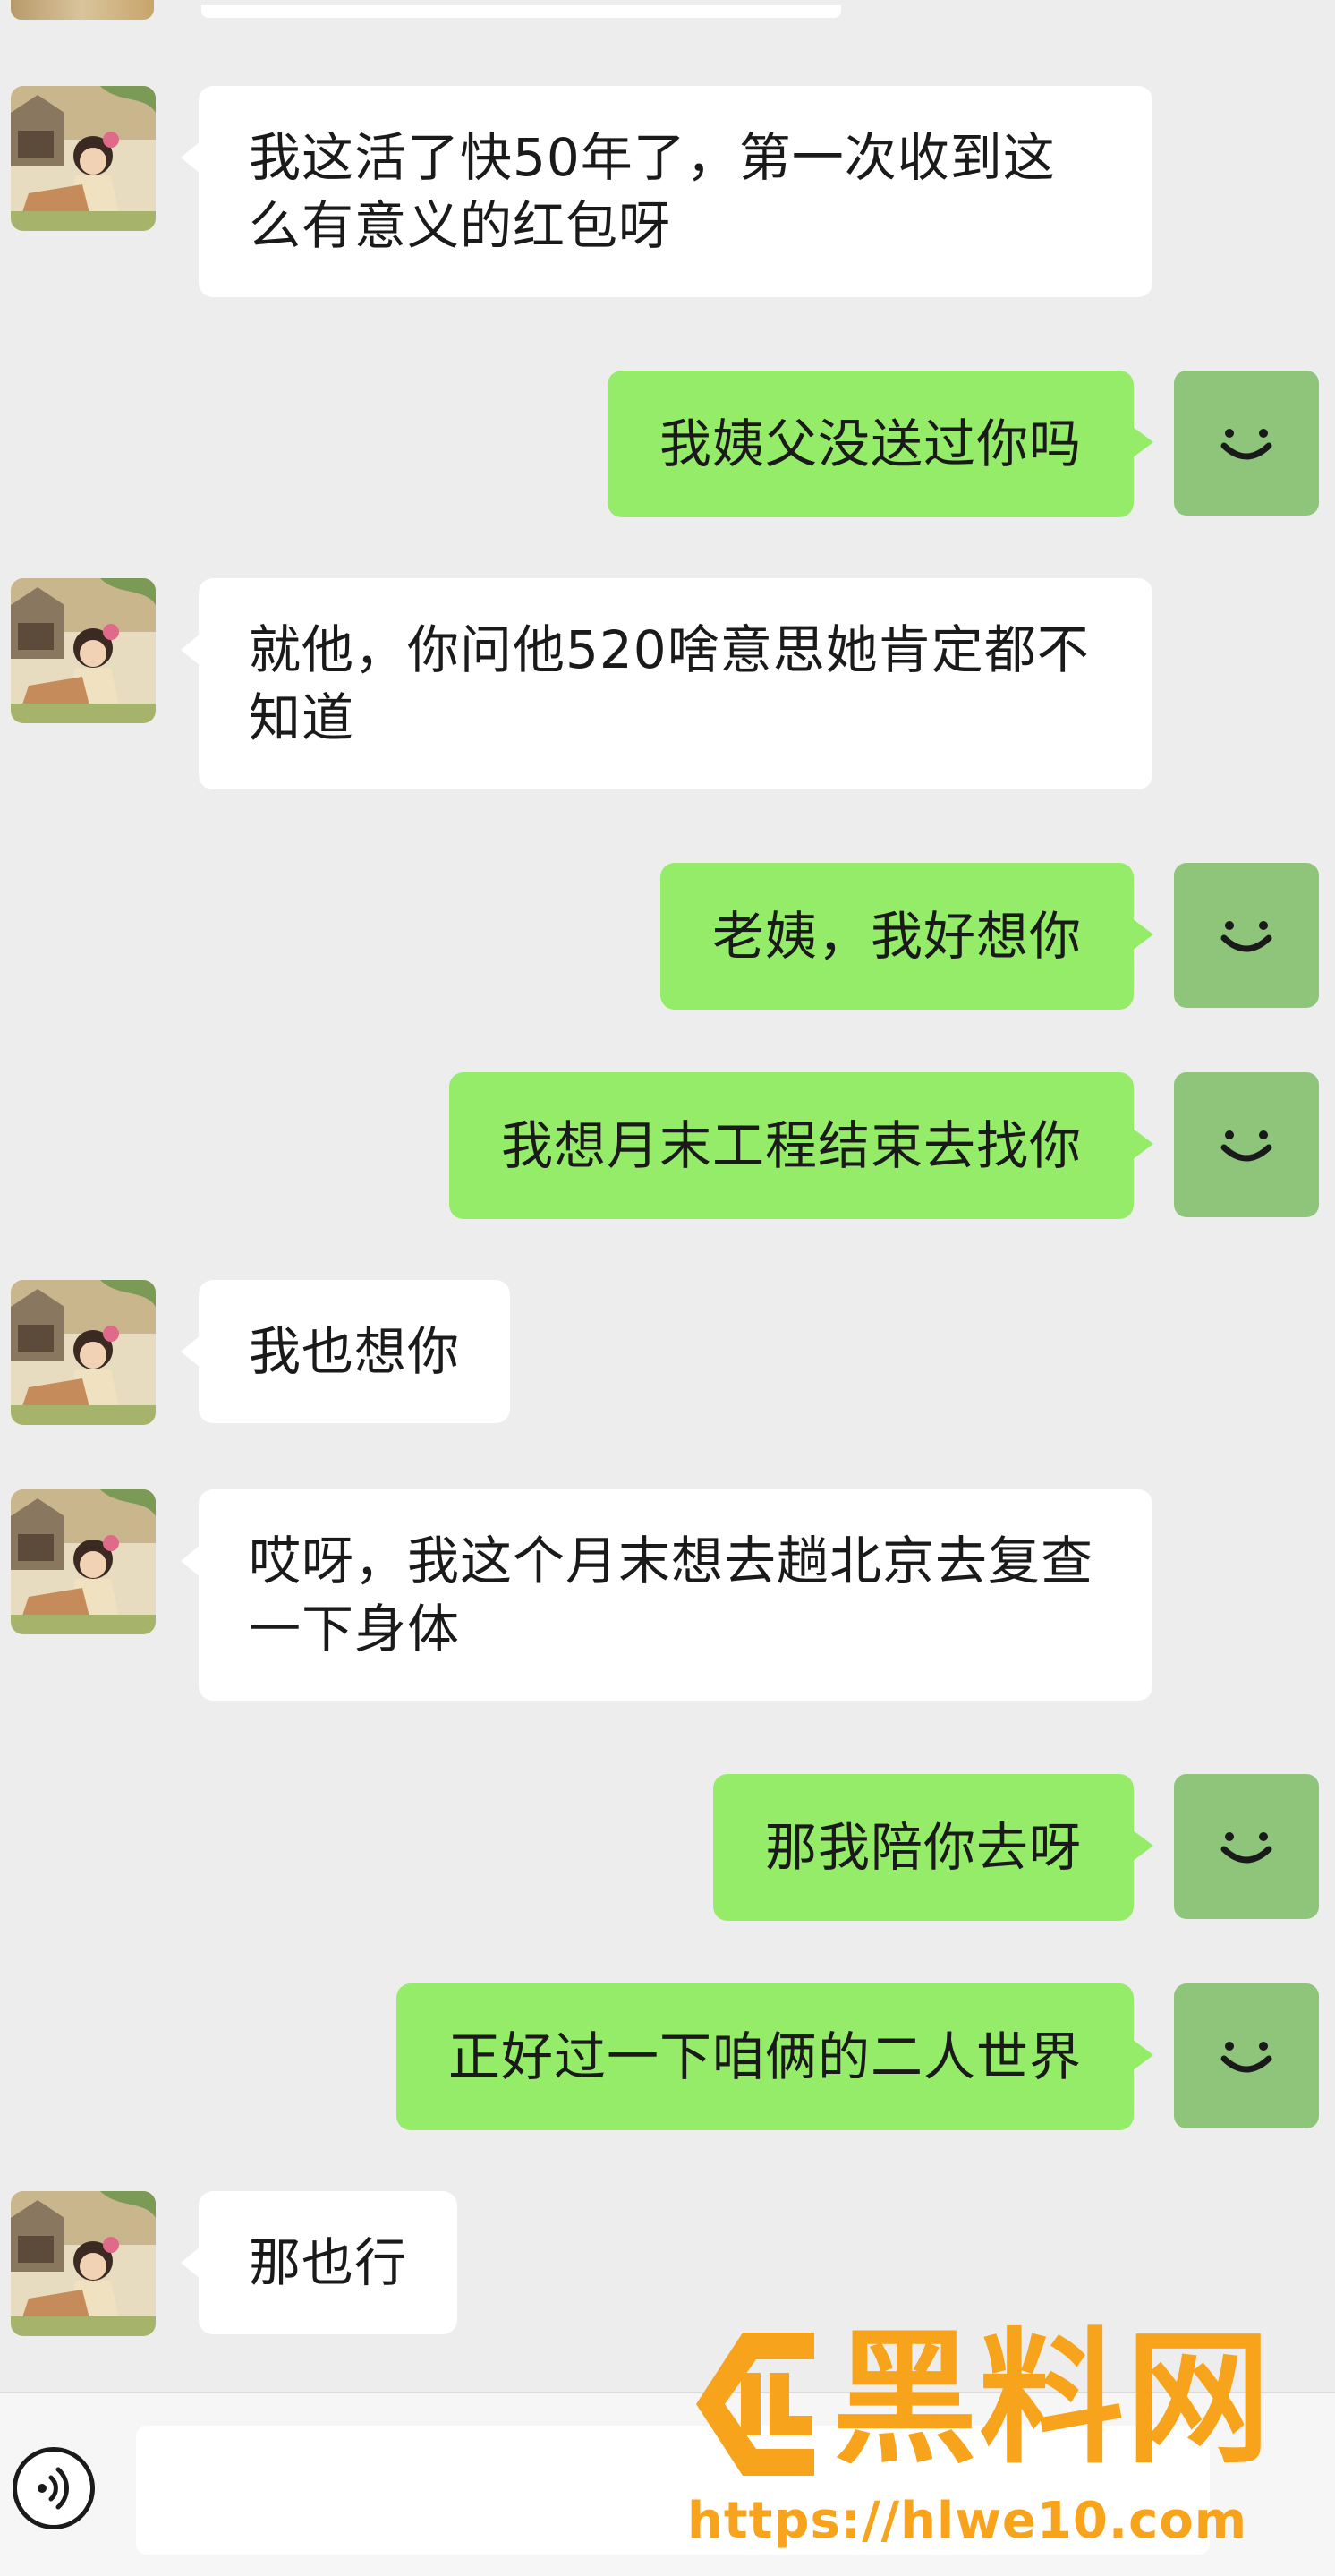 The image size is (1335, 2576). I want to click on incoming-message-bubble: 就他，你问他520啥意思她肯定都不知道, so click(666, 683).